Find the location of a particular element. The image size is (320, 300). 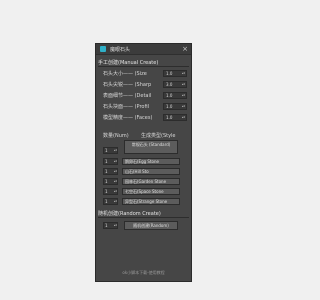

title-bar: 魔眼石头 × is located at coordinates (143, 49).